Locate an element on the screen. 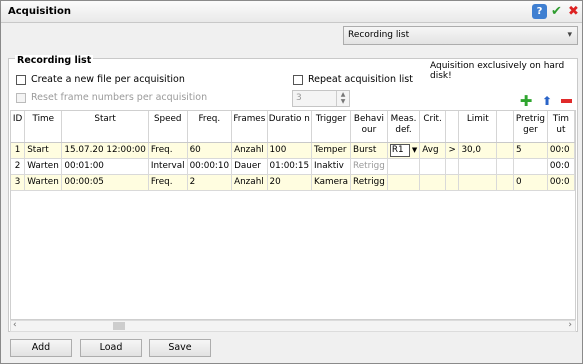  load-button: Load is located at coordinates (111, 348).